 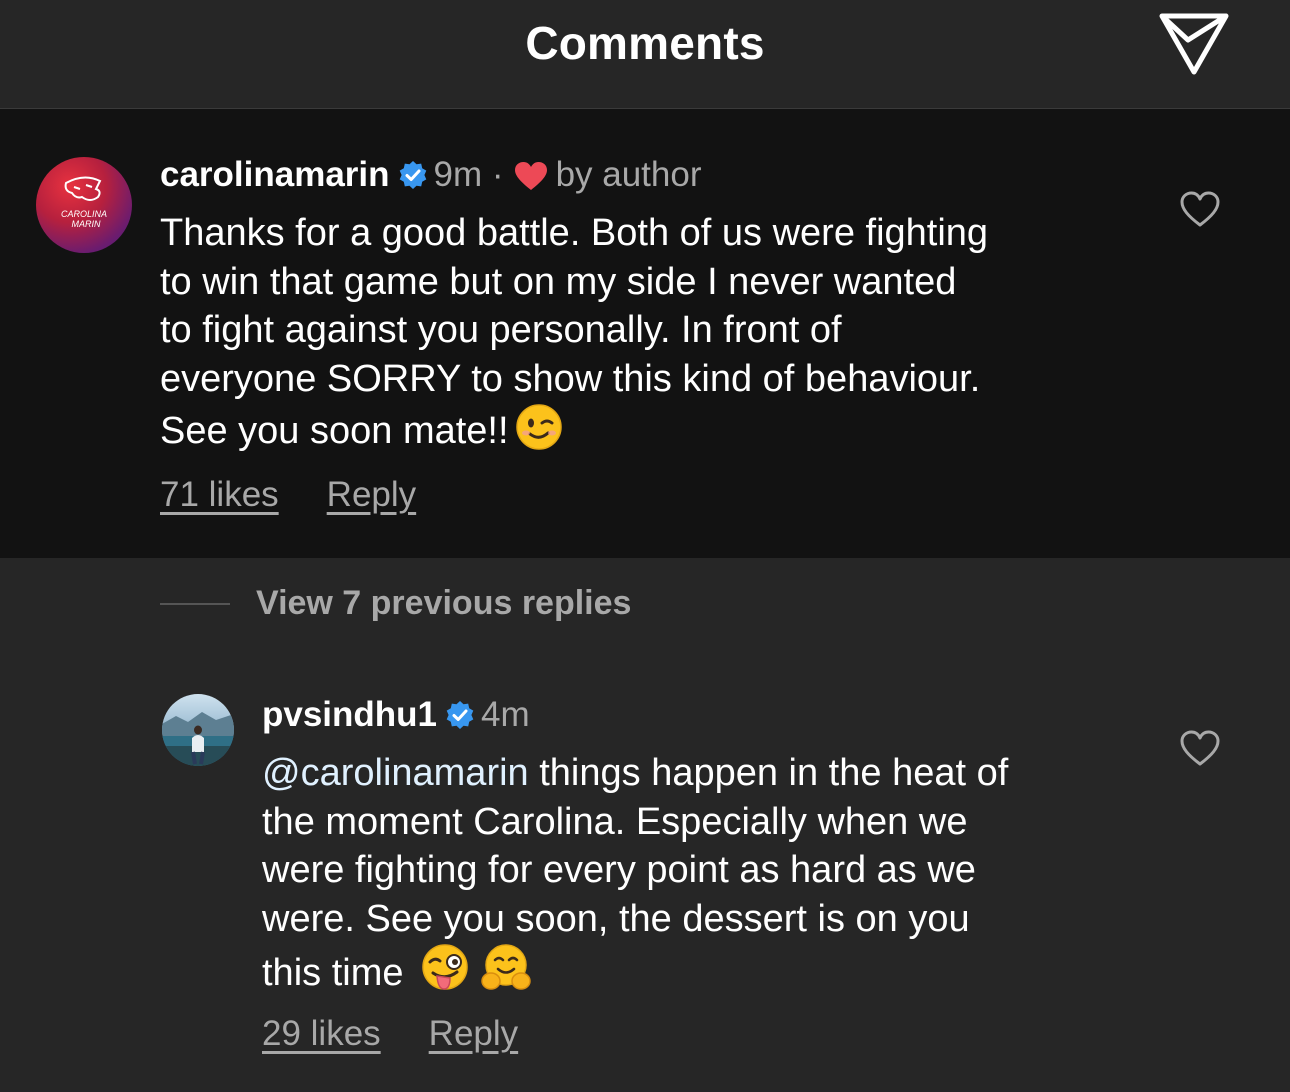 I want to click on winking-face-emoji-icon, so click(x=538, y=427).